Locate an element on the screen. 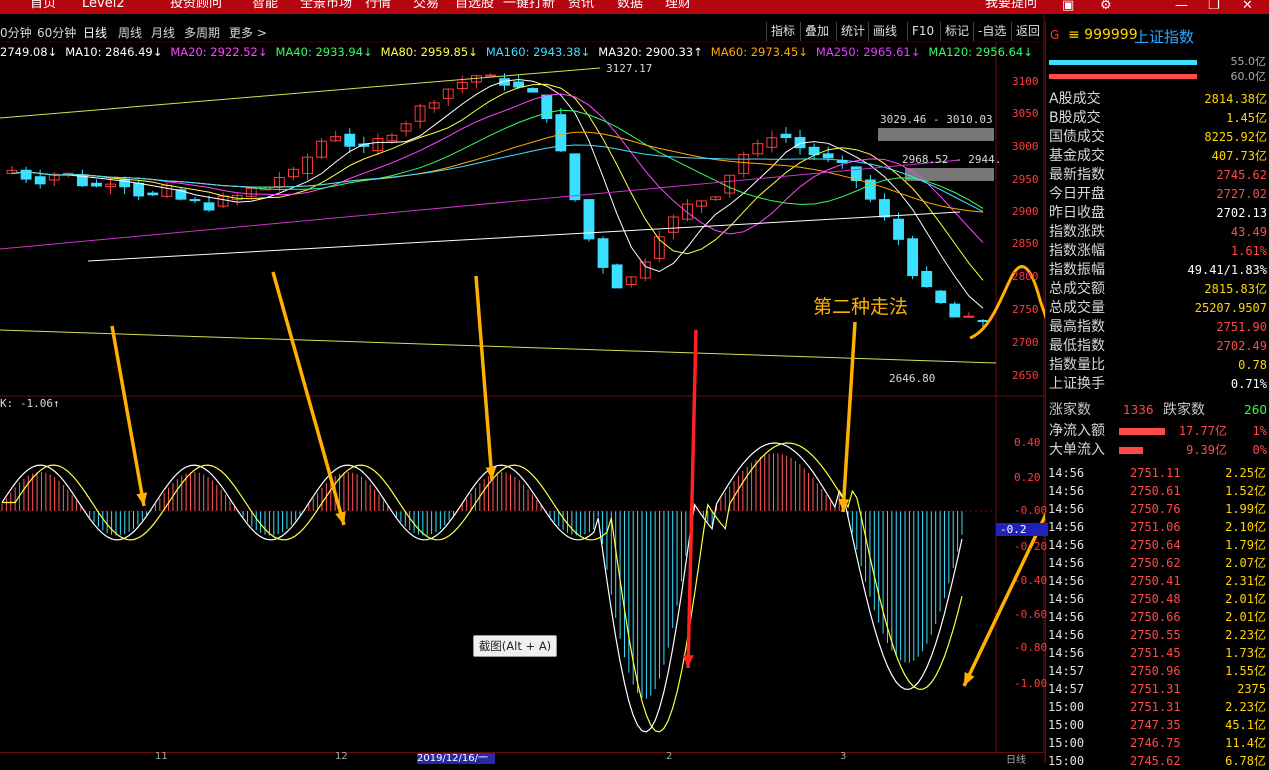 The height and width of the screenshot is (770, 1269). stat-value: 2702.13 is located at coordinates (1241, 213).